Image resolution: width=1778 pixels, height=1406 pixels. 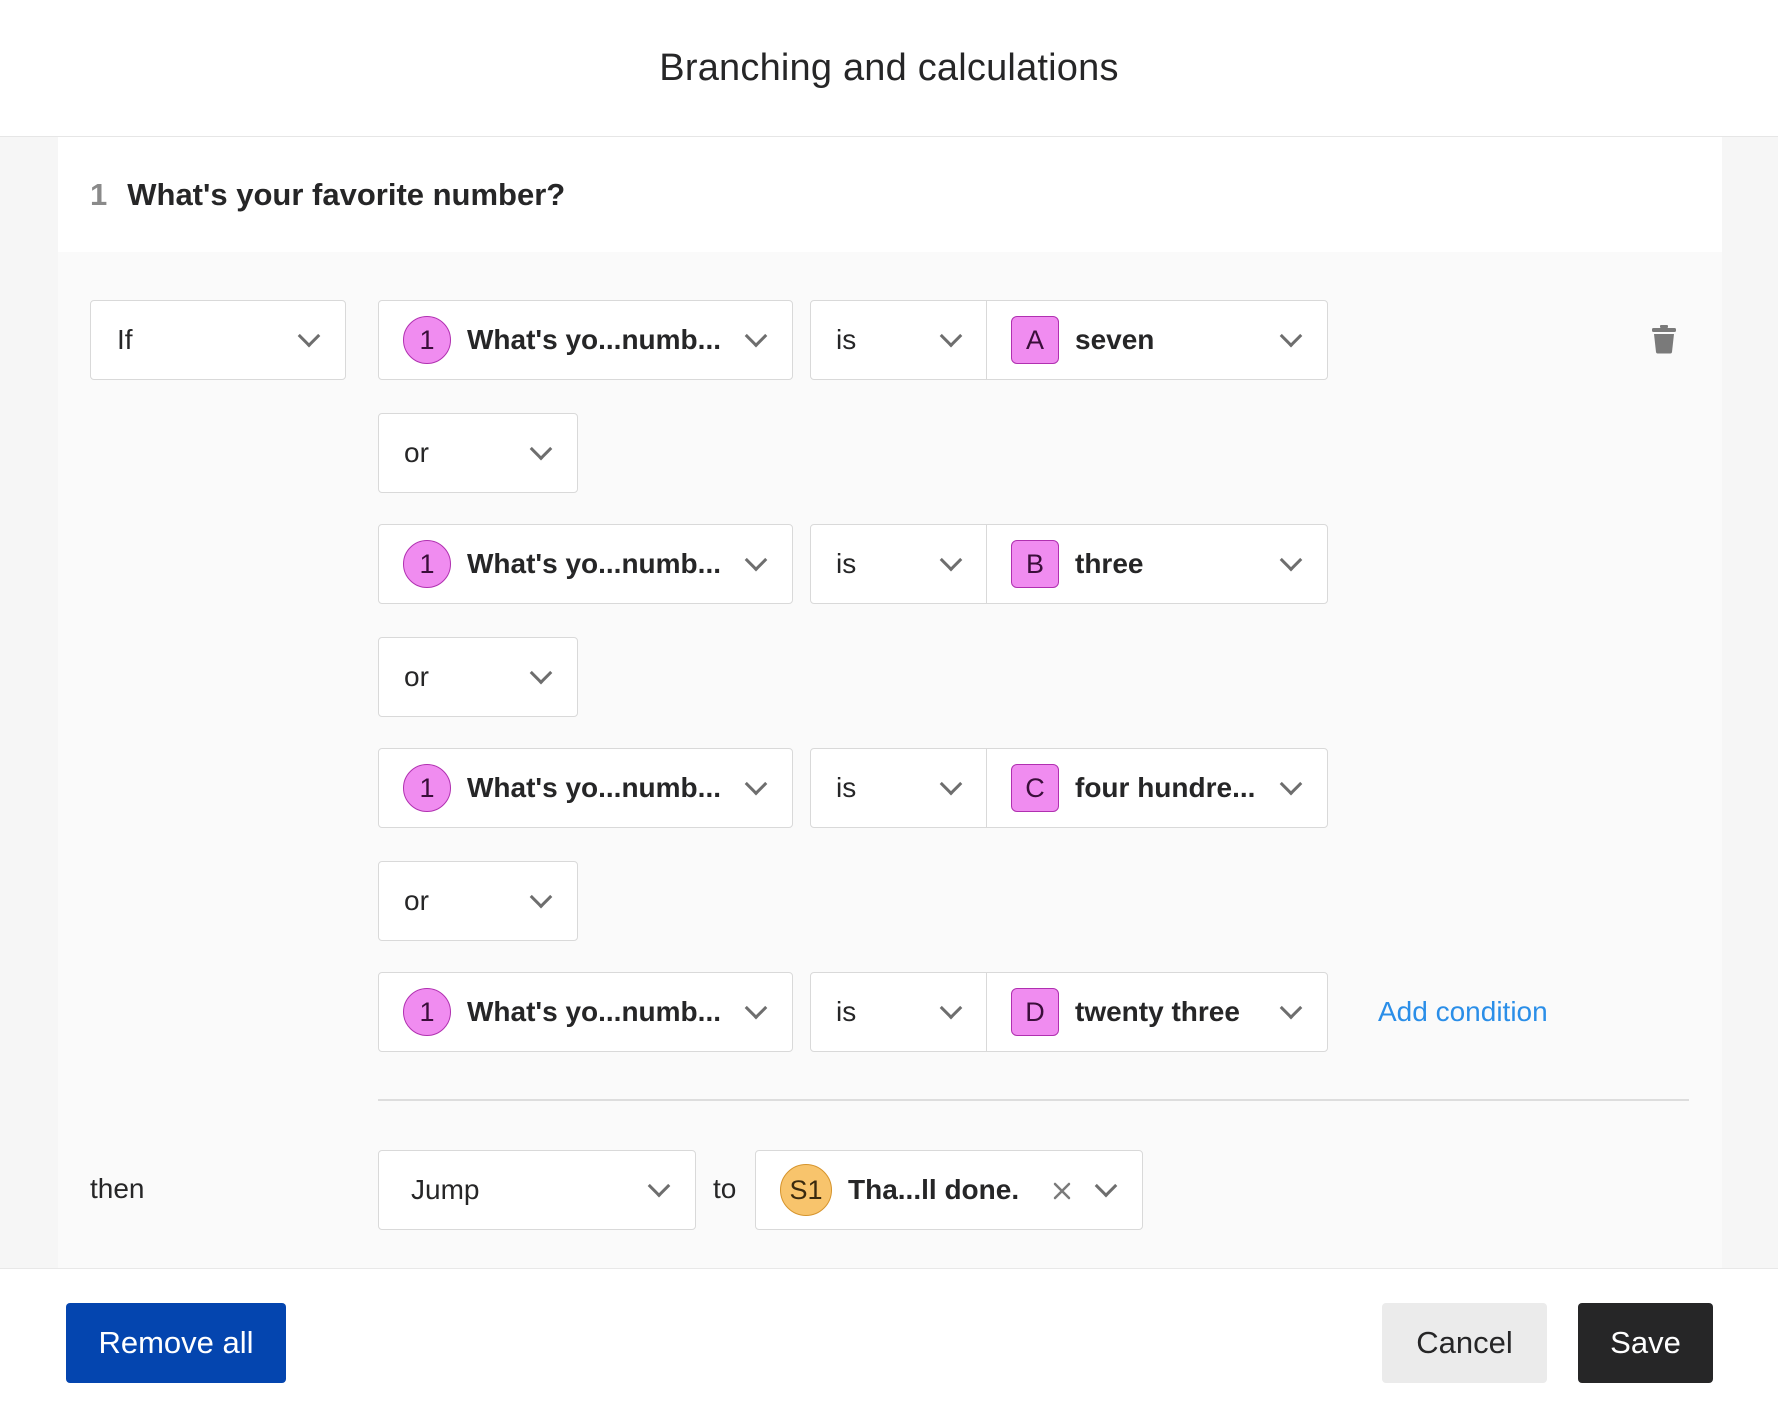 What do you see at coordinates (890, 194) in the screenshot?
I see `question-header: 1 What's your favorite number?` at bounding box center [890, 194].